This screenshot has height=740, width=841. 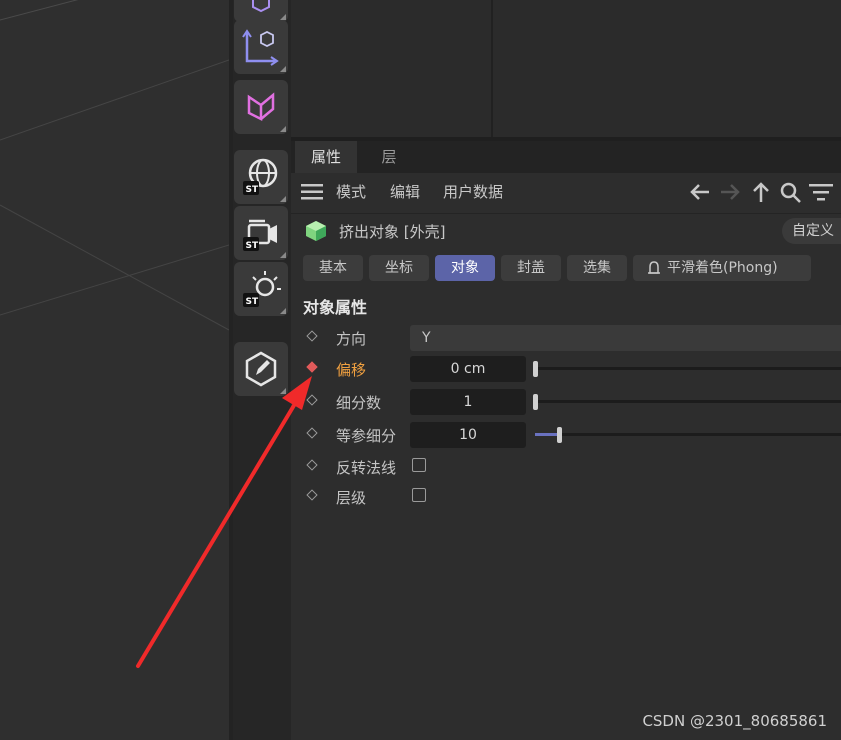 I want to click on hamburger-menu-icon, so click(x=312, y=192).